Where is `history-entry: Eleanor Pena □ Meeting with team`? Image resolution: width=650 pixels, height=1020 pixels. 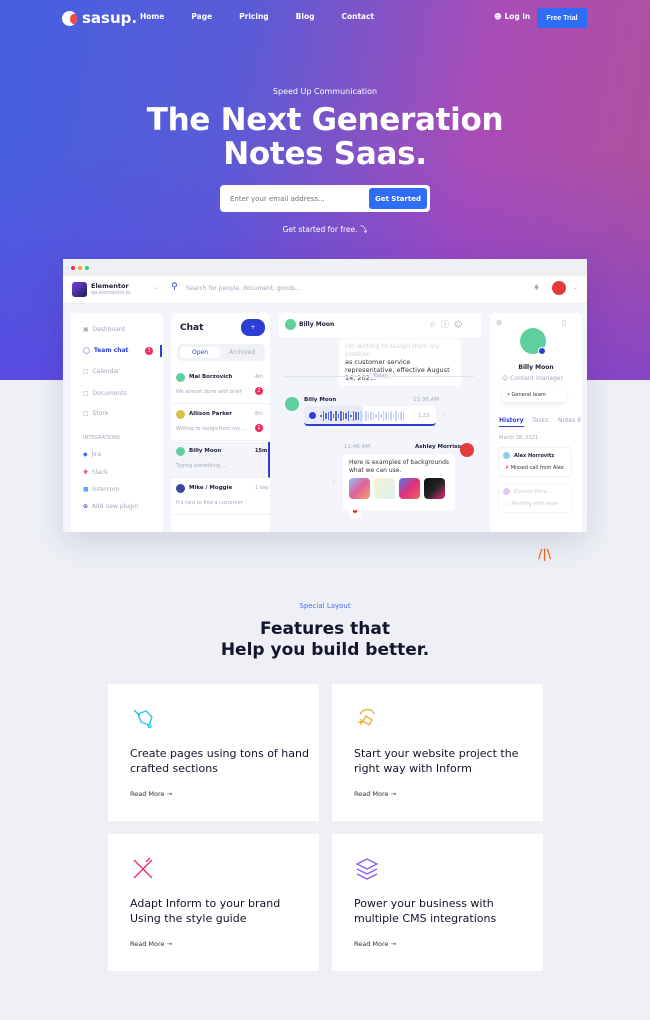 history-entry: Eleanor Pena □ Meeting with team is located at coordinates (535, 498).